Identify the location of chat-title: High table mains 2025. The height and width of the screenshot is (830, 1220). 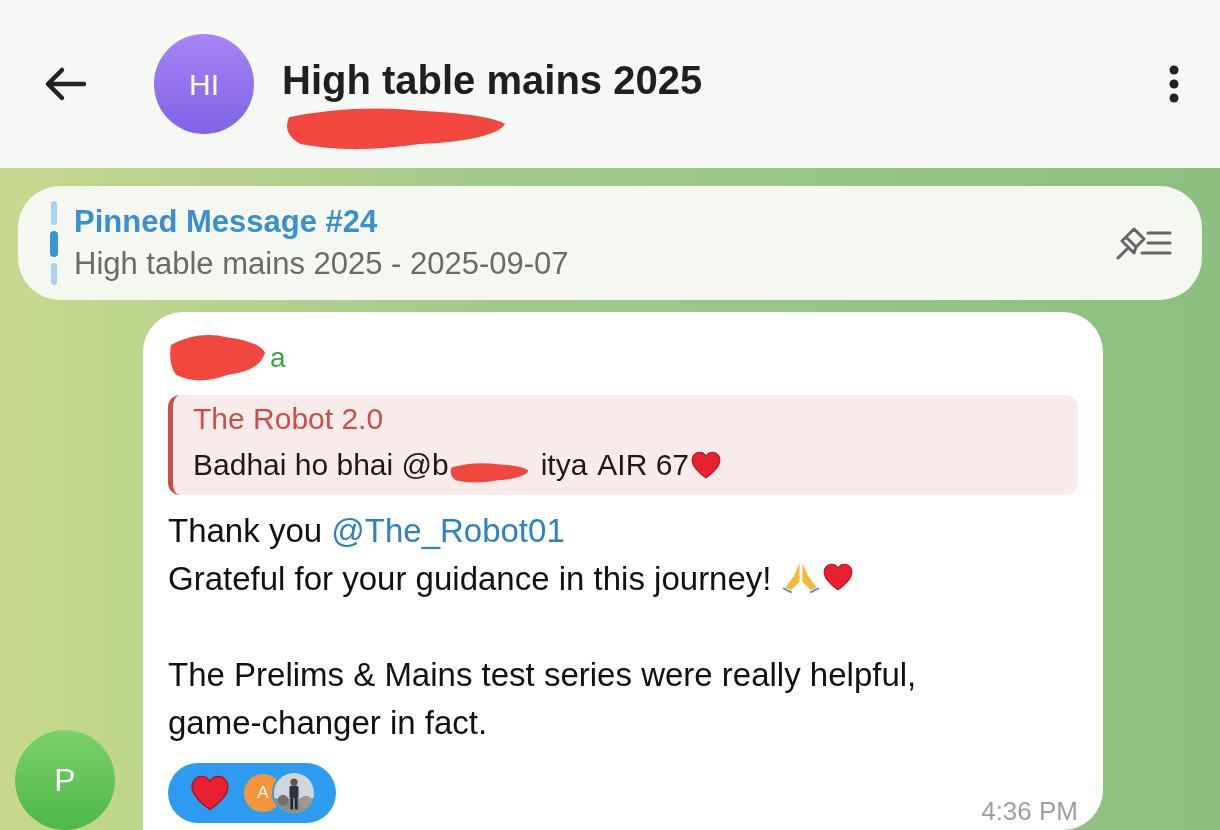
(492, 80).